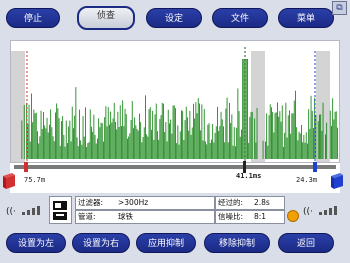  Describe the element at coordinates (174, 18) in the screenshot. I see `settings-button: 设定` at that location.